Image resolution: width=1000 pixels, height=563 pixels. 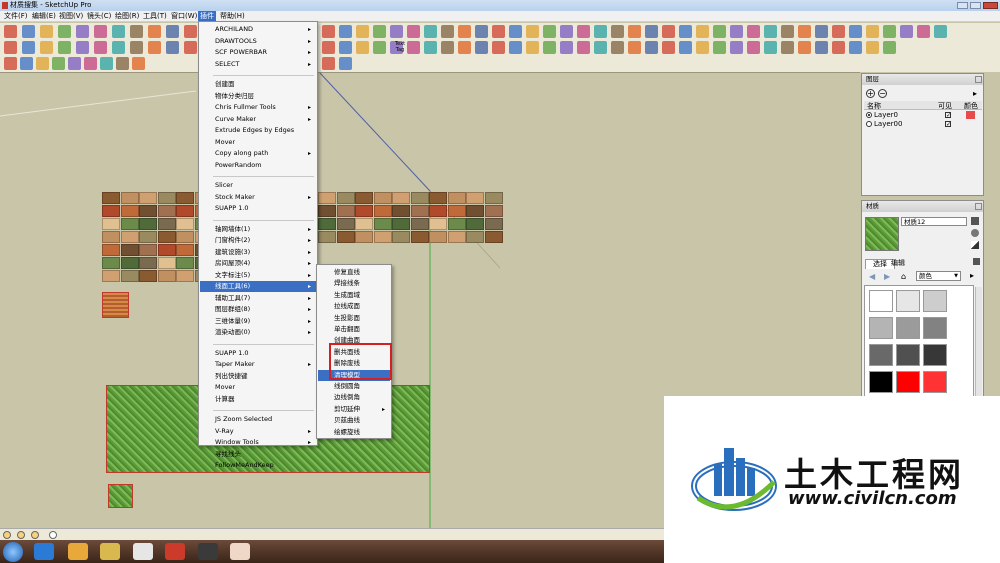 What do you see at coordinates (354, 397) in the screenshot?
I see `line-tools-menu-item: 边线倒角` at bounding box center [354, 397].